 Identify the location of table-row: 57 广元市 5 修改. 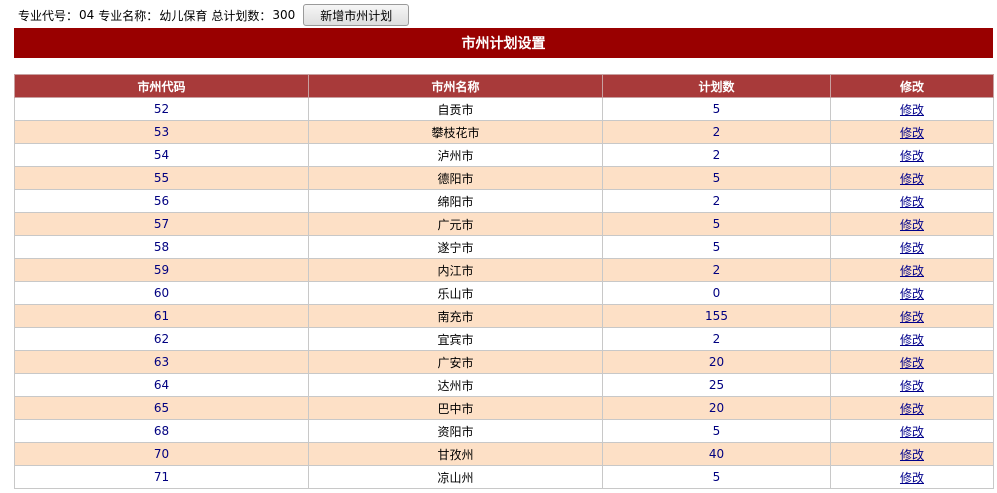
(504, 224).